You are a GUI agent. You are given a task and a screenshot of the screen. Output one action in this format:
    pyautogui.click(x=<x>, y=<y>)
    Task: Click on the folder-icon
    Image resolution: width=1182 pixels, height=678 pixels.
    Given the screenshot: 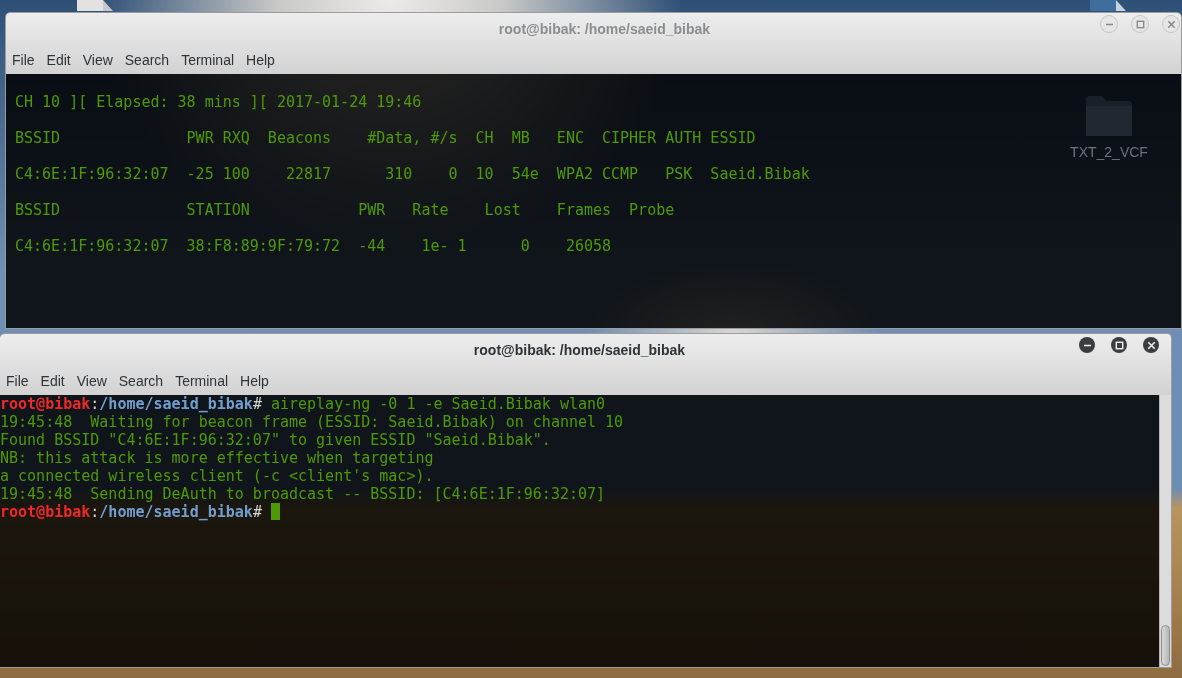 What is the action you would take?
    pyautogui.click(x=1109, y=116)
    